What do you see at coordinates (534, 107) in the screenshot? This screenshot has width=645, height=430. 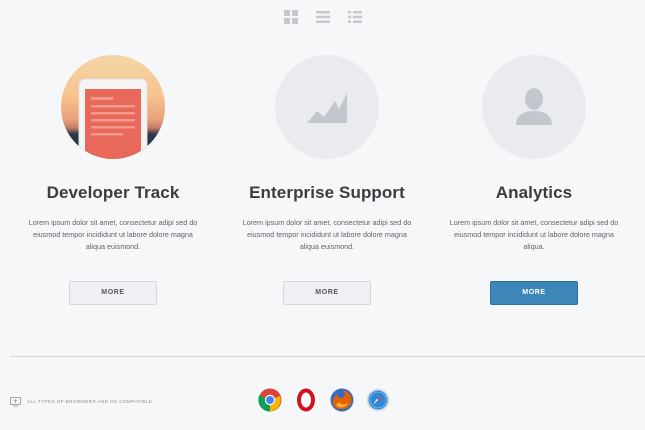 I see `user-silhouette-icon` at bounding box center [534, 107].